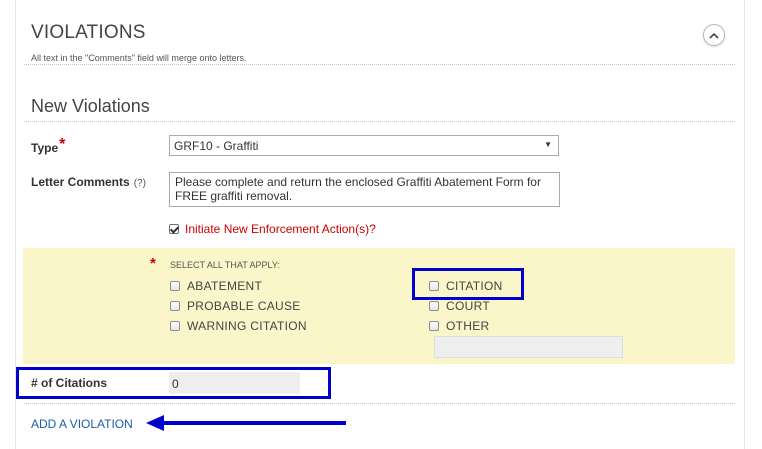 This screenshot has height=449, width=762. I want to click on initiate-enforcement-checkbox, so click(174, 228).